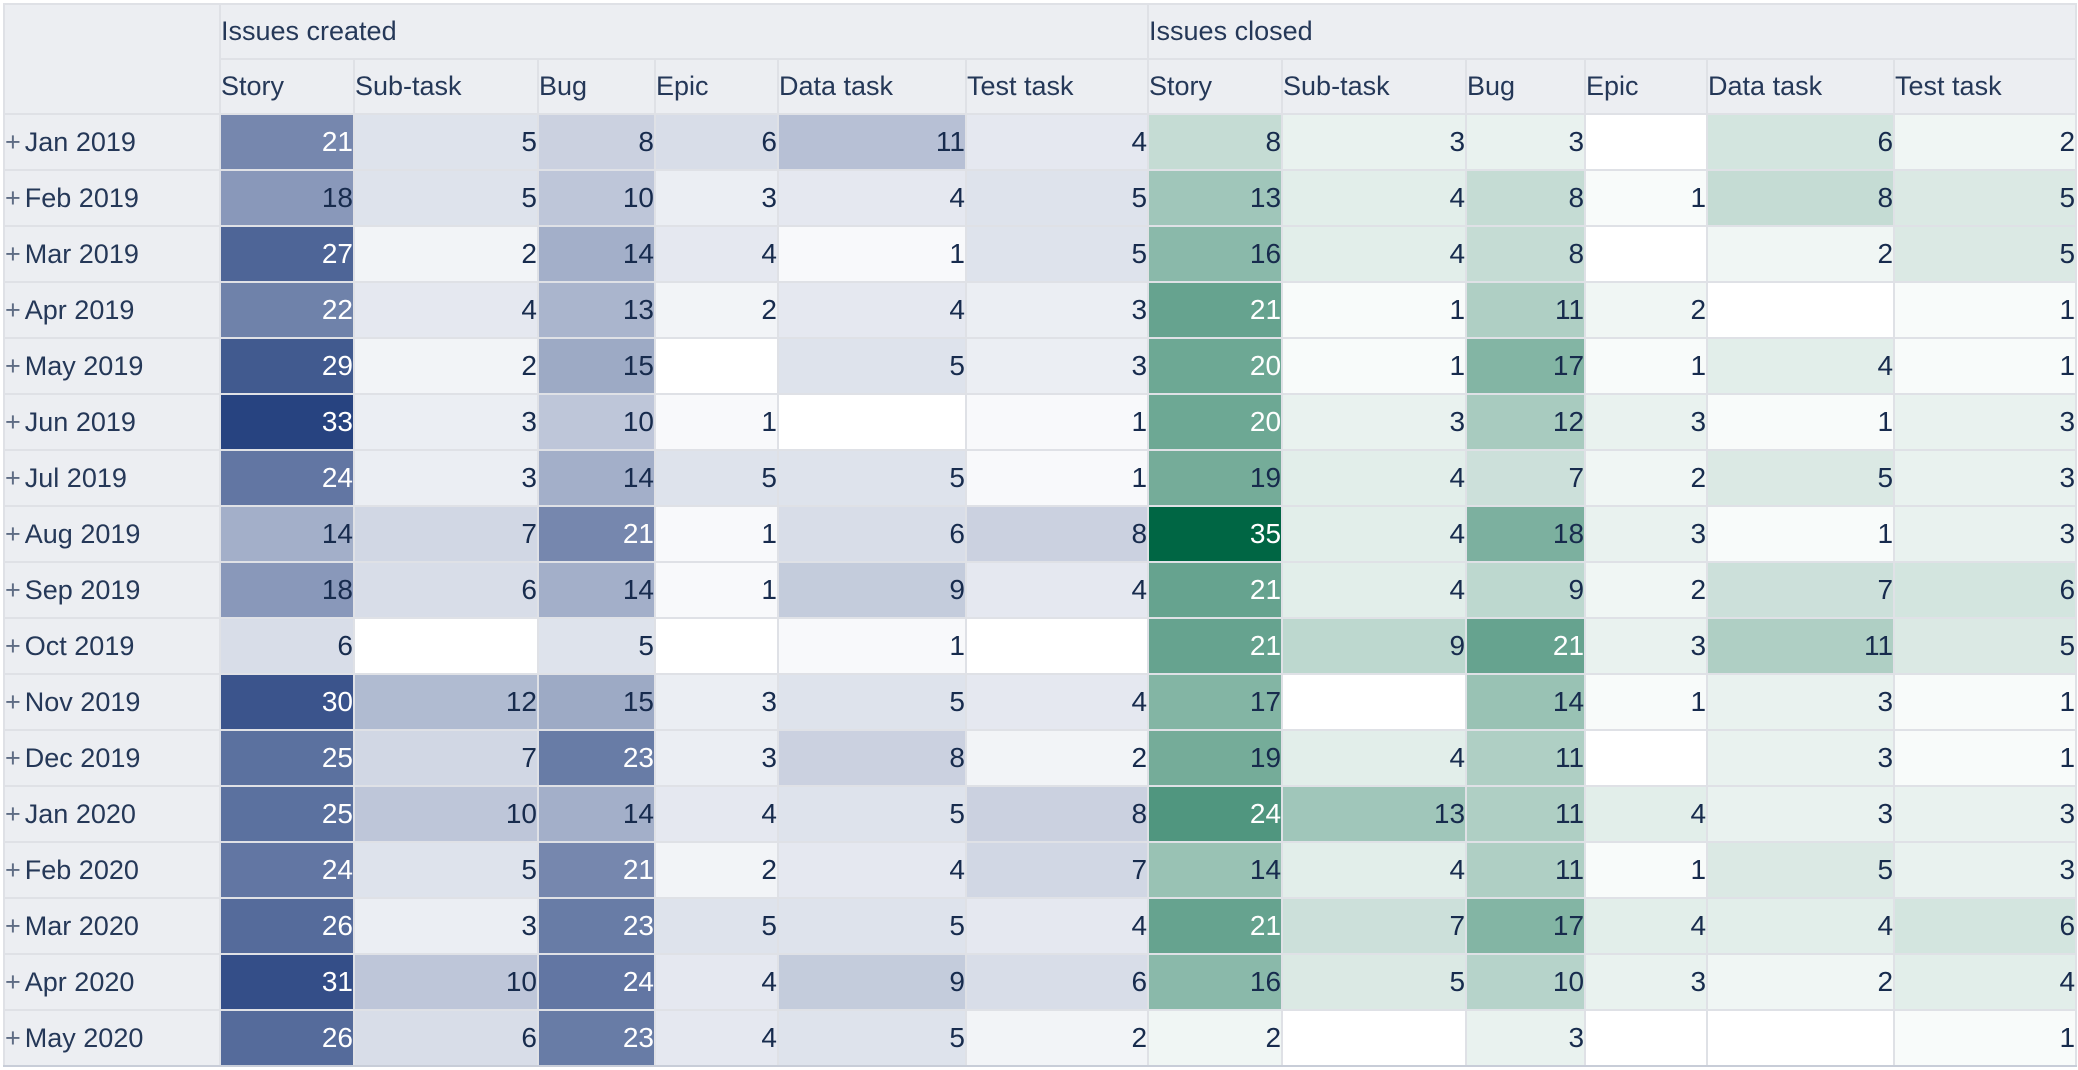 The width and height of the screenshot is (2078, 1070). What do you see at coordinates (872, 534) in the screenshot?
I see `cell-created-data-task: 6` at bounding box center [872, 534].